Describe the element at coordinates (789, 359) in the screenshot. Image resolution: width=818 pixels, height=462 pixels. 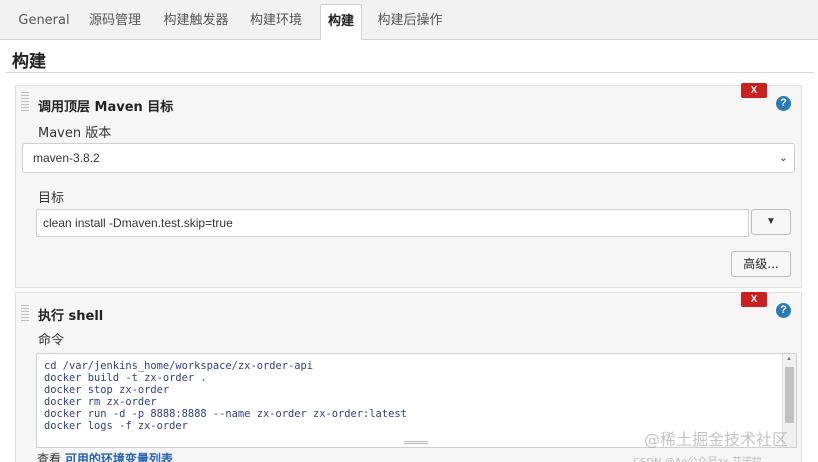
I see `scroll-up-icon: ▲` at that location.